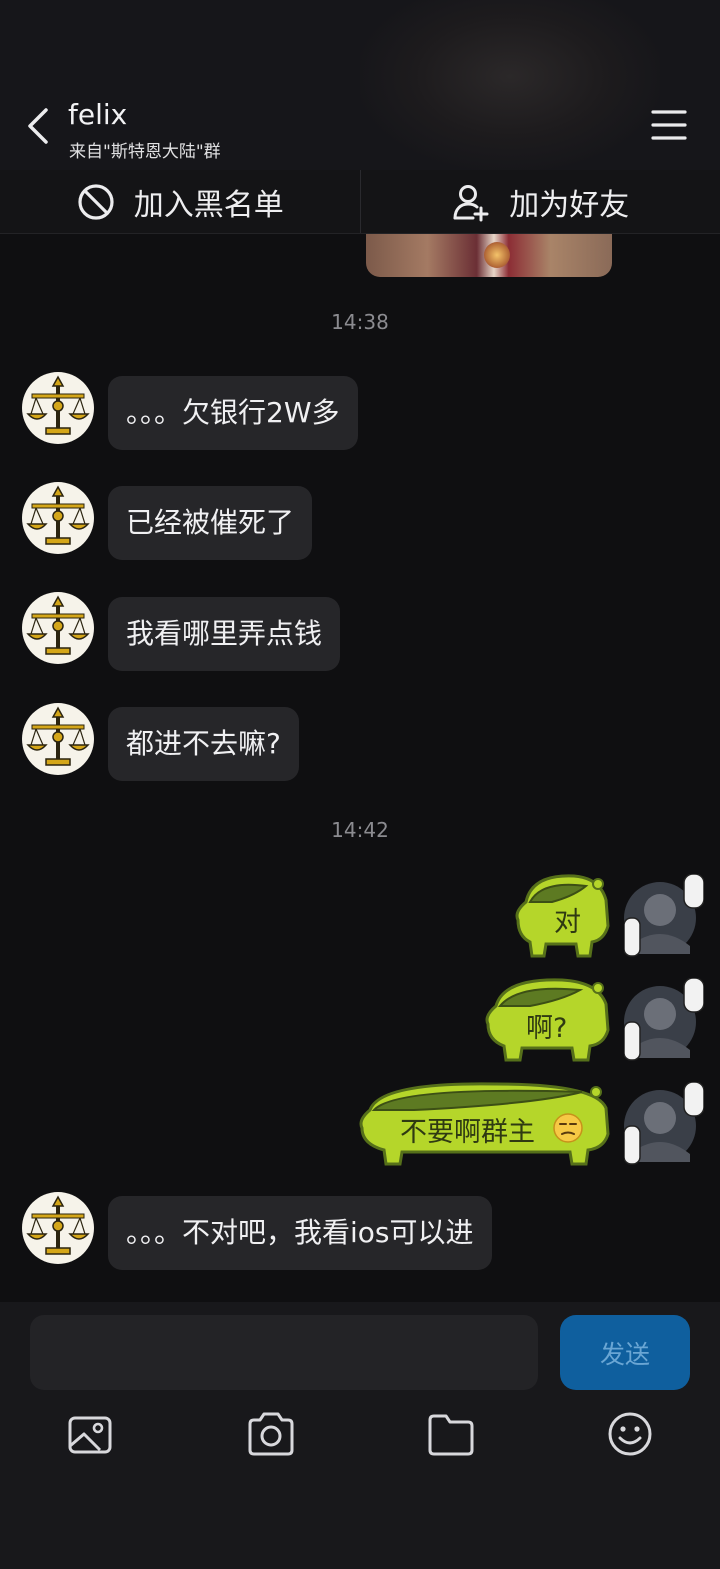 The height and width of the screenshot is (1569, 720). I want to click on menu-button, so click(669, 125).